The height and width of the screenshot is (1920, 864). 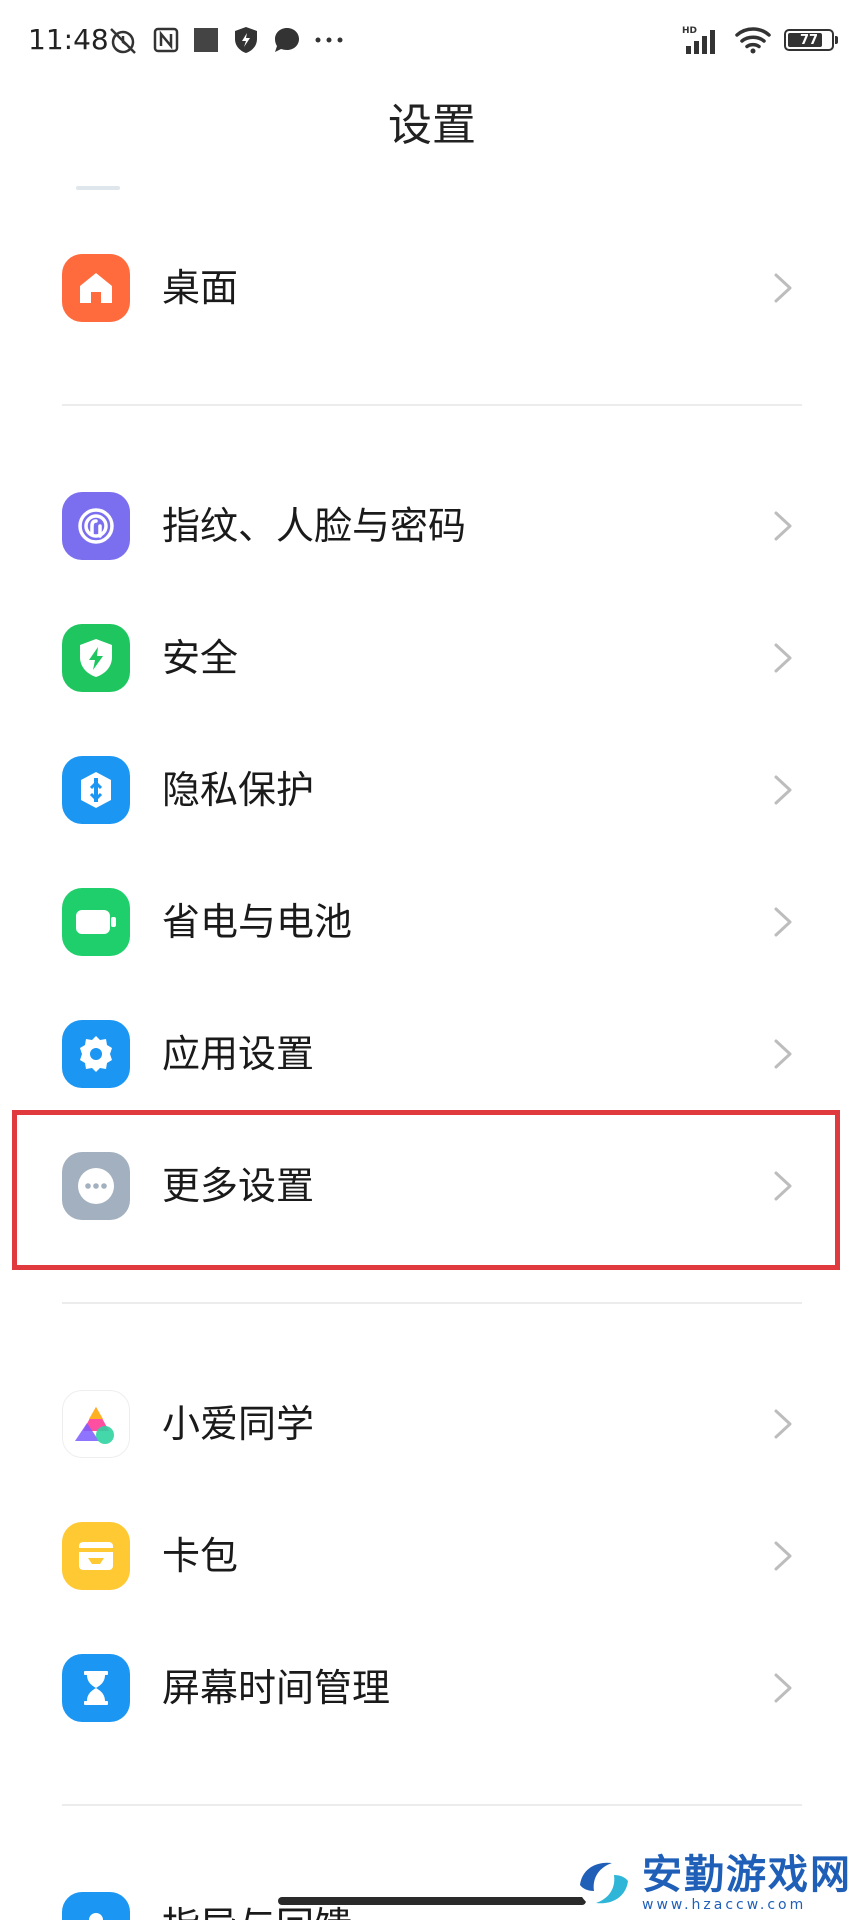 I want to click on settings-item-privacy: 隐私保护, so click(x=432, y=790).